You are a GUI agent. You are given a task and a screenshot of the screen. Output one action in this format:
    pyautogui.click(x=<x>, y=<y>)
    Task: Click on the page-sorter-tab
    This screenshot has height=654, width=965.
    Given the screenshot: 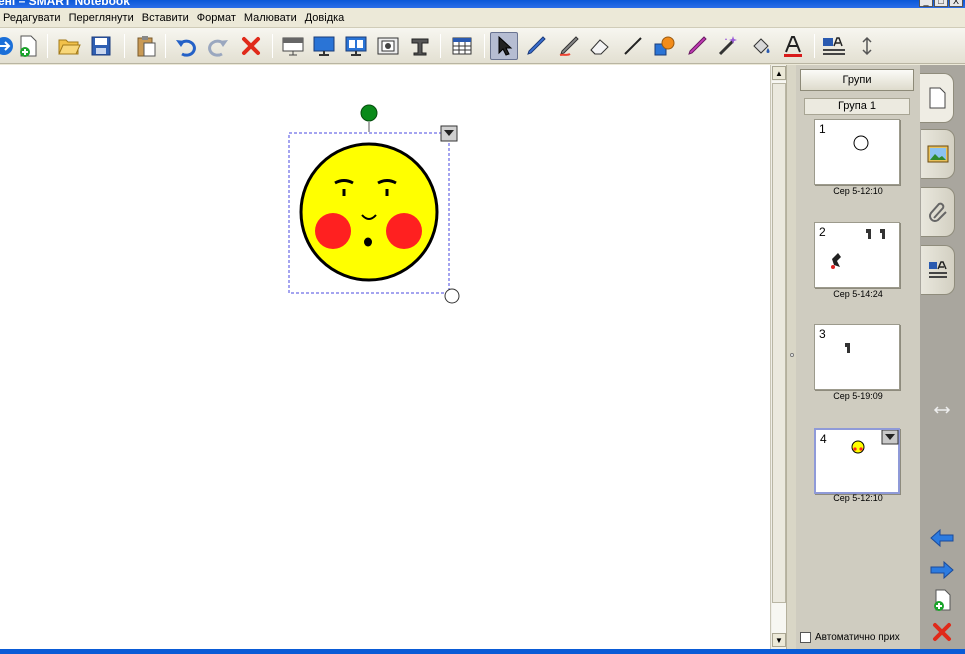 What is the action you would take?
    pyautogui.click(x=937, y=98)
    